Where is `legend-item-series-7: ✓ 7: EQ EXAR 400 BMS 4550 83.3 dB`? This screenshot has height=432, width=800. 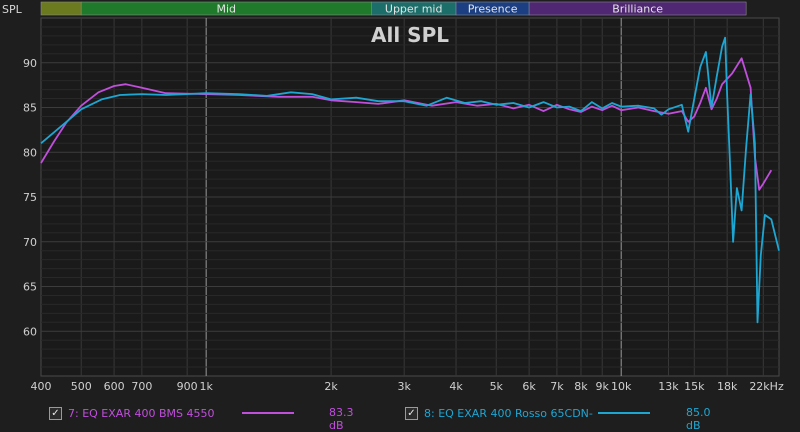
legend-item-series-7: ✓ 7: EQ EXAR 400 BMS 4550 83.3 dB is located at coordinates (201, 418).